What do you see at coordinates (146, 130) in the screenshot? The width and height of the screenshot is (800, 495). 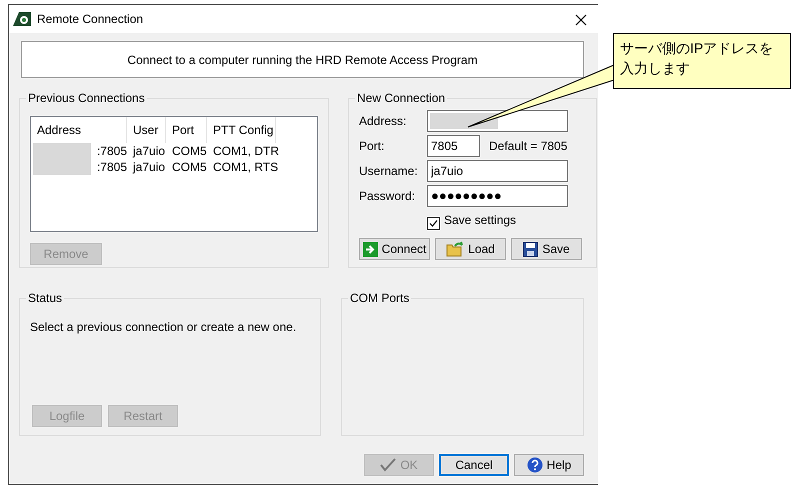 I see `column-header: User` at bounding box center [146, 130].